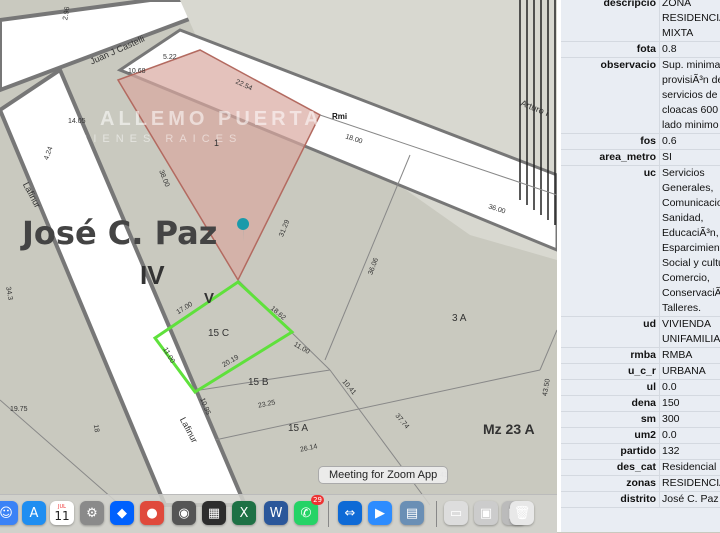 The height and width of the screenshot is (533, 720). I want to click on attribute-row: ul 0.0, so click(640, 388).